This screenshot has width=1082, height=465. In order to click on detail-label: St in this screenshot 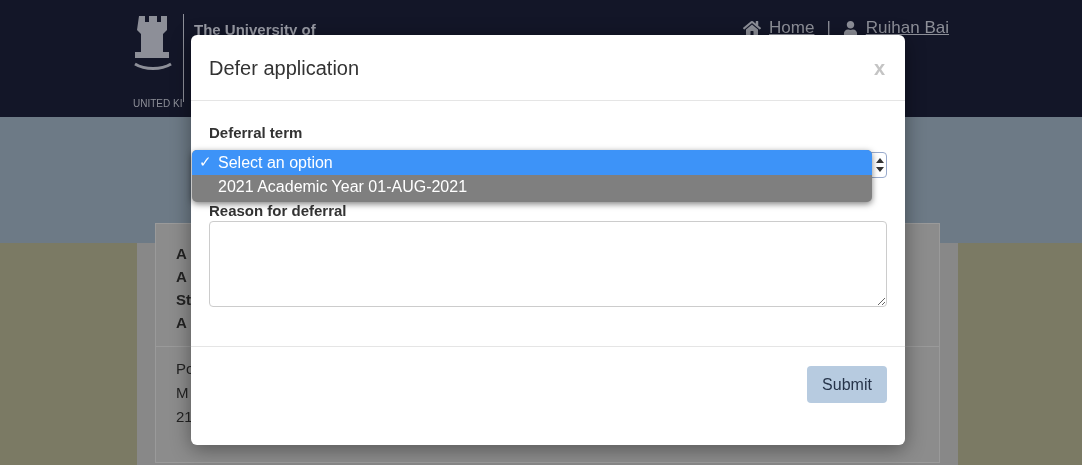, I will do `click(183, 300)`.